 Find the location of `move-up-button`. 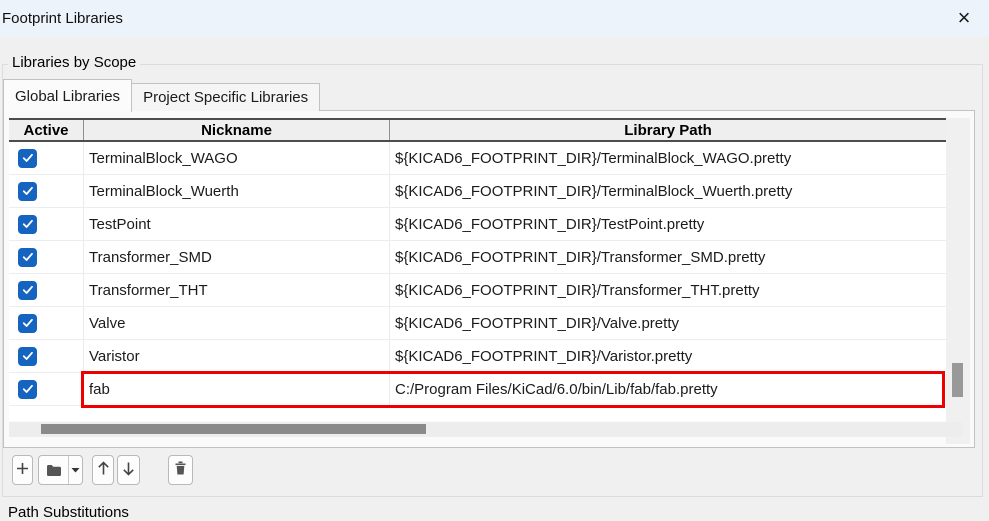

move-up-button is located at coordinates (103, 470).